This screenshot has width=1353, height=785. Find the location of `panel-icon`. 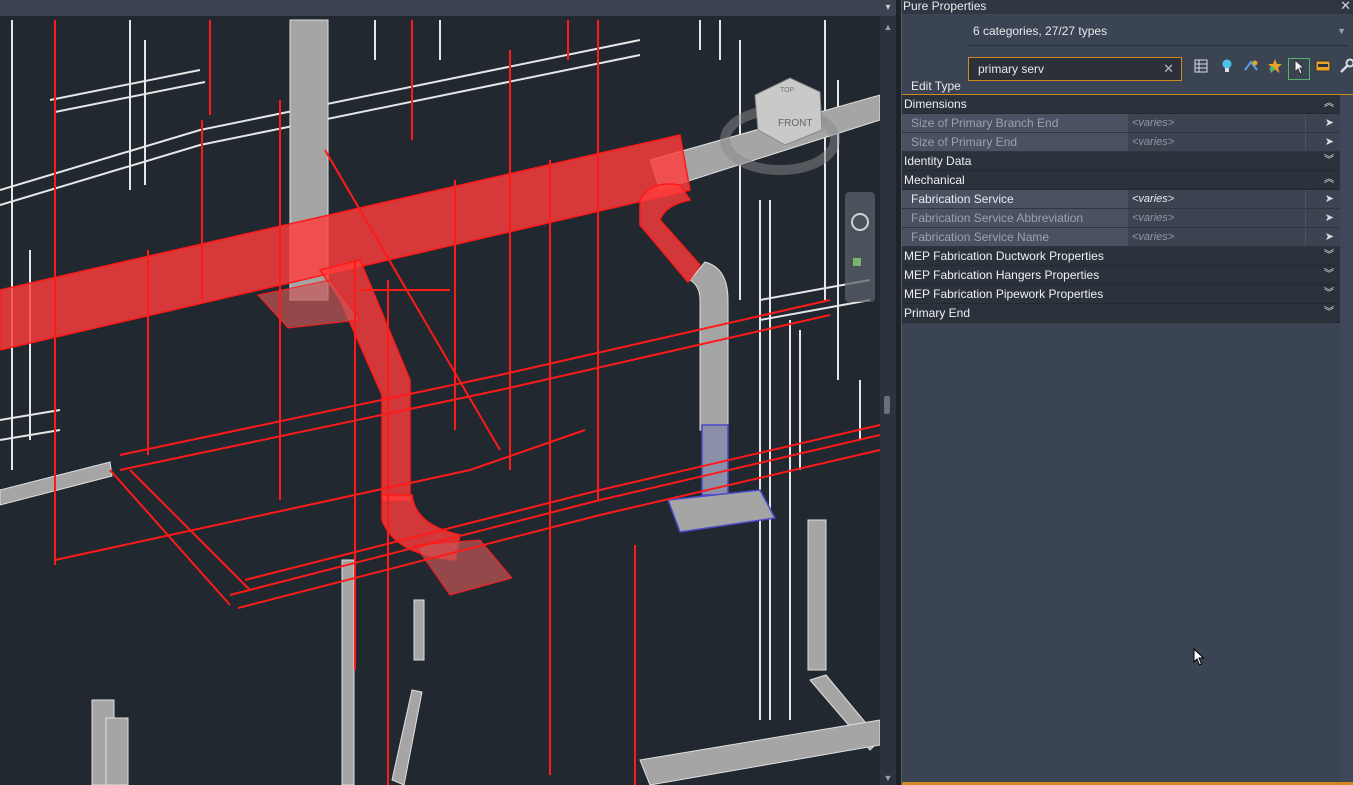

panel-icon is located at coordinates (1323, 69).